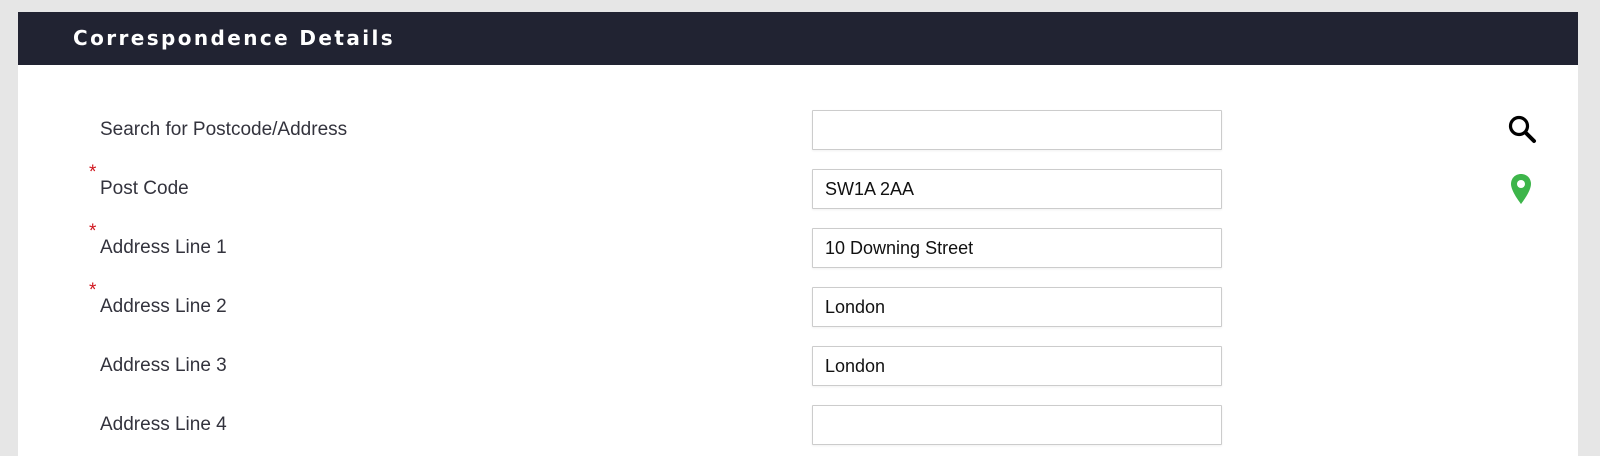 This screenshot has height=456, width=1600. What do you see at coordinates (1017, 130) in the screenshot?
I see `search-input` at bounding box center [1017, 130].